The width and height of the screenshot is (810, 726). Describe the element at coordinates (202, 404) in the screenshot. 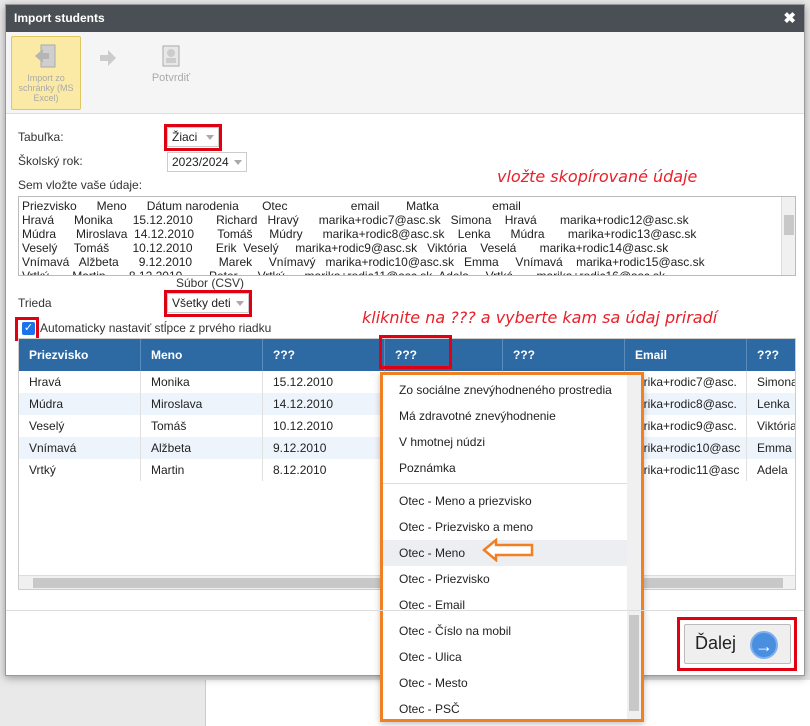

I see `table-cell: Miroslava` at that location.